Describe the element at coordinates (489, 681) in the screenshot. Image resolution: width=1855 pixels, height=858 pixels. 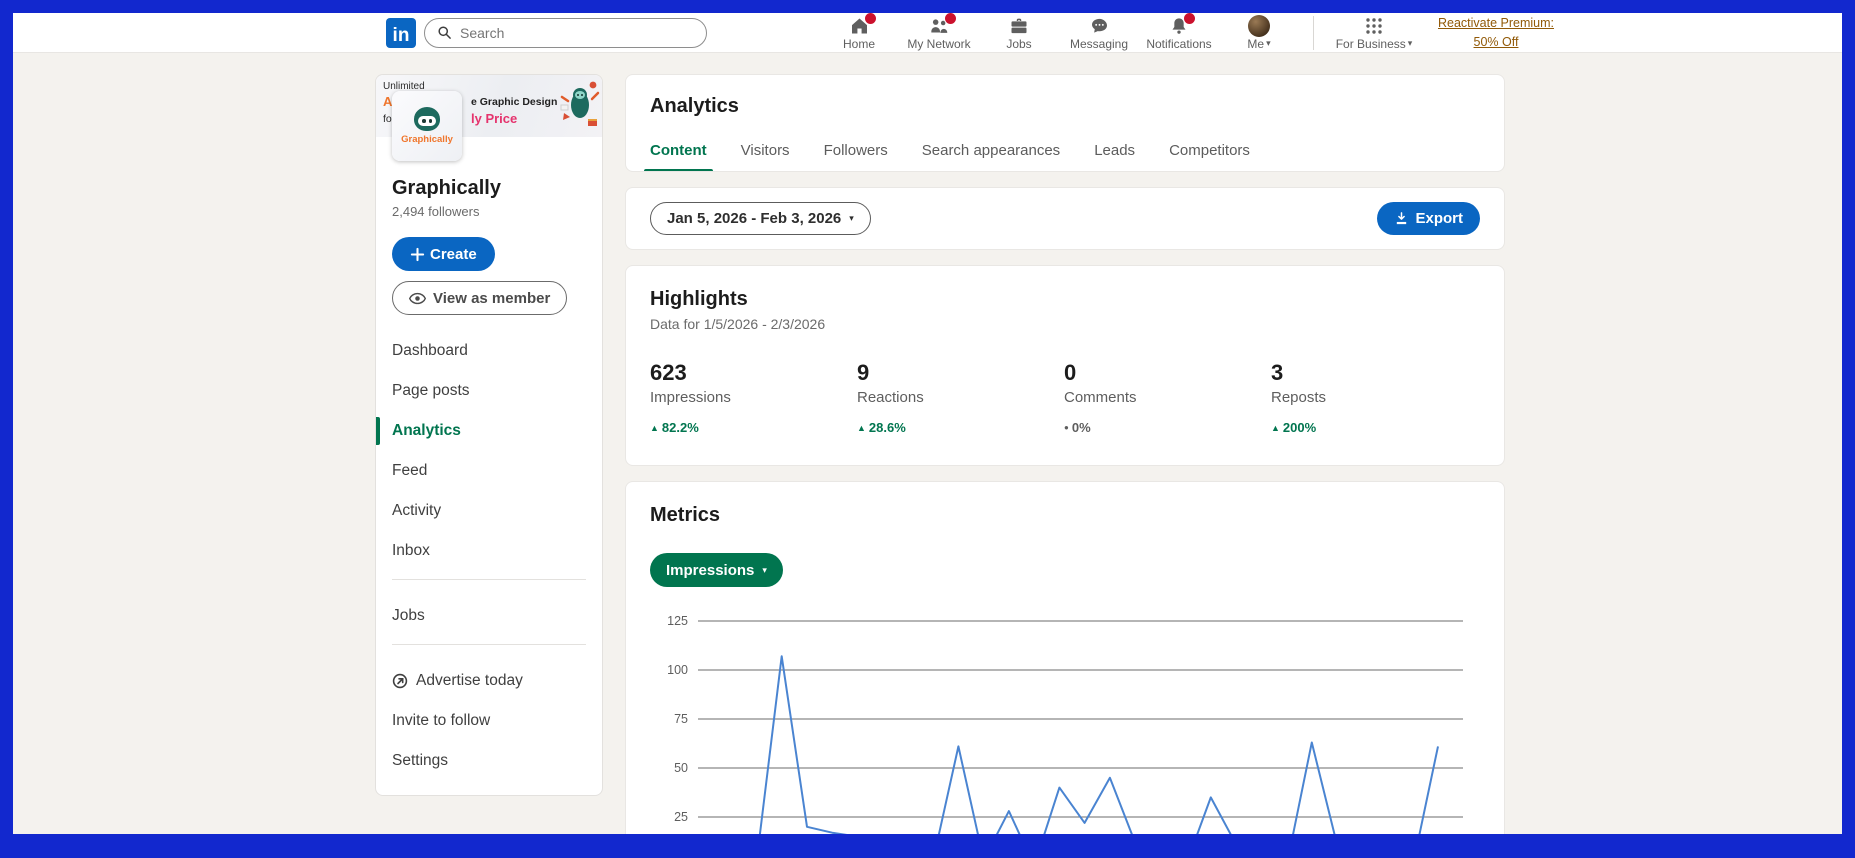
I see `sidebar-item-advertise-today: Advertise today` at that location.